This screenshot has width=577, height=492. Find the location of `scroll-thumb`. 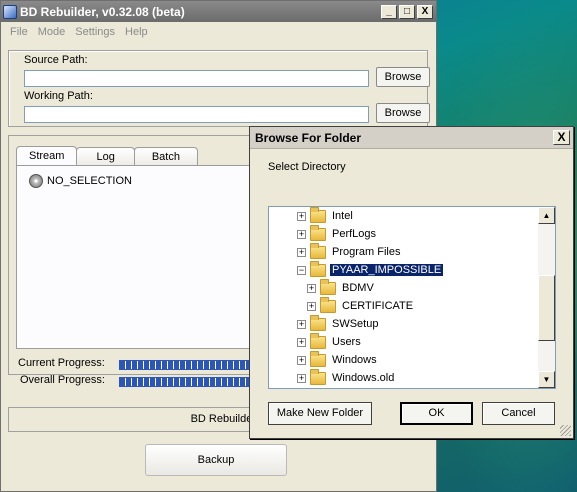

scroll-thumb is located at coordinates (546, 308).